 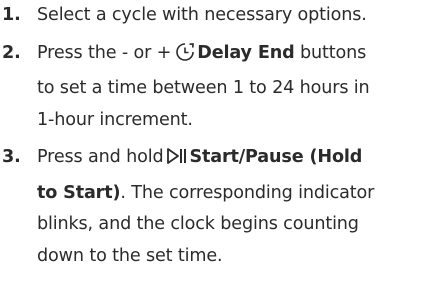 What do you see at coordinates (333, 52) in the screenshot?
I see `step-text: buttons` at bounding box center [333, 52].